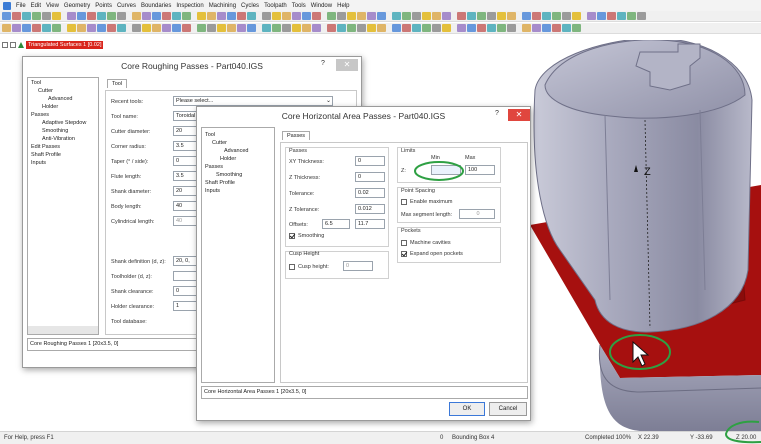 The image size is (761, 444). I want to click on menu-help: Help, so click(343, 6).